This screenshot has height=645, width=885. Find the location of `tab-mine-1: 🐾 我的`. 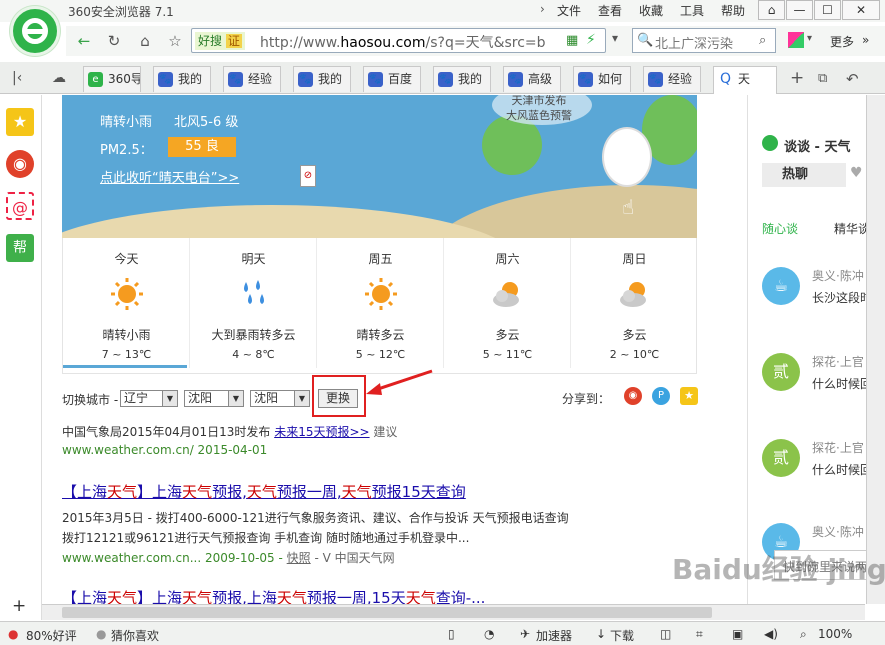

tab-mine-1: 🐾 我的 is located at coordinates (182, 79).